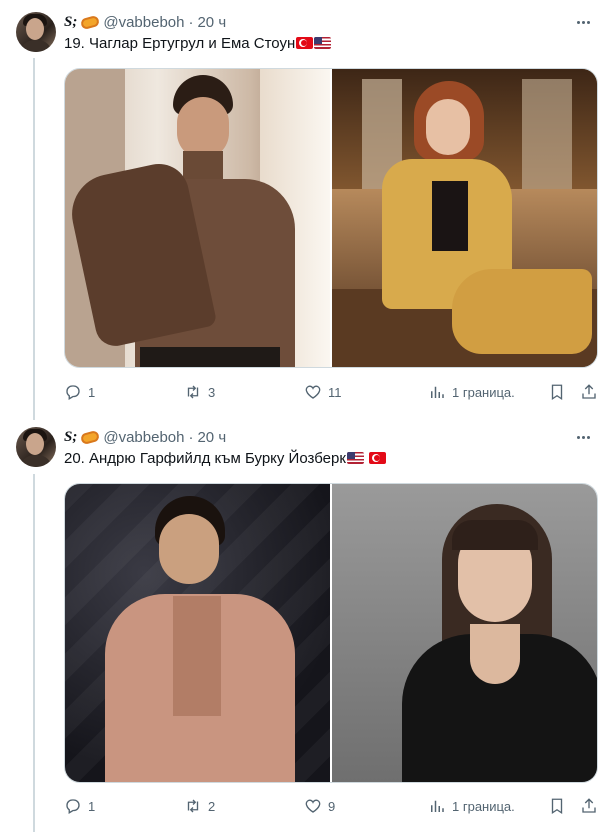  I want to click on like-button: 9, so click(319, 806).